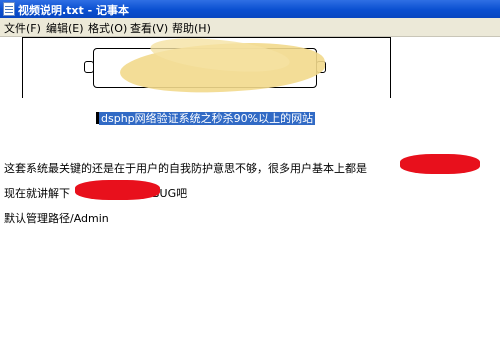  Describe the element at coordinates (9, 9) in the screenshot. I see `notepad-icon` at that location.